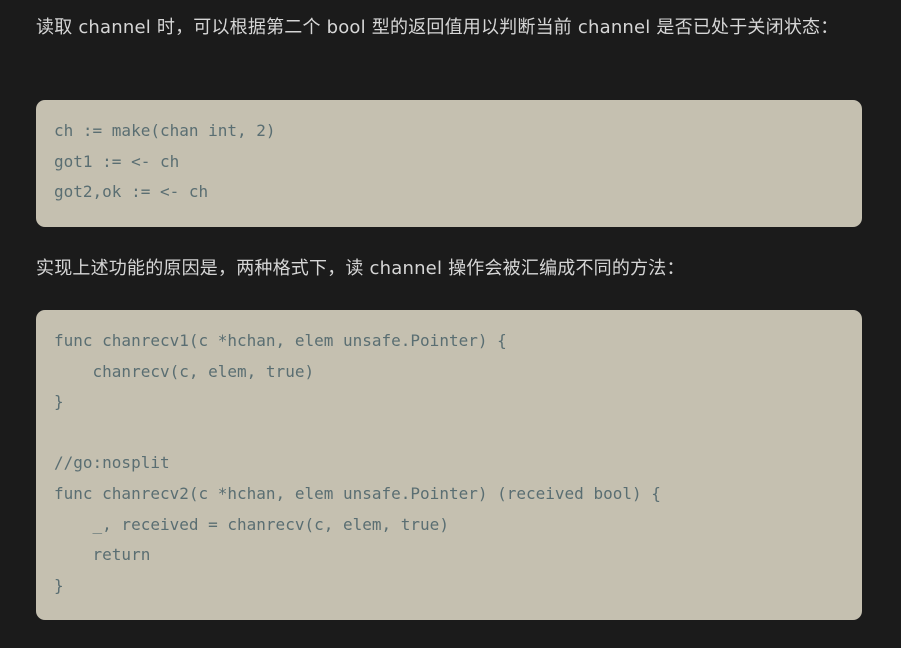  I want to click on code-line: chanrecv(c, elem, true), so click(184, 371).